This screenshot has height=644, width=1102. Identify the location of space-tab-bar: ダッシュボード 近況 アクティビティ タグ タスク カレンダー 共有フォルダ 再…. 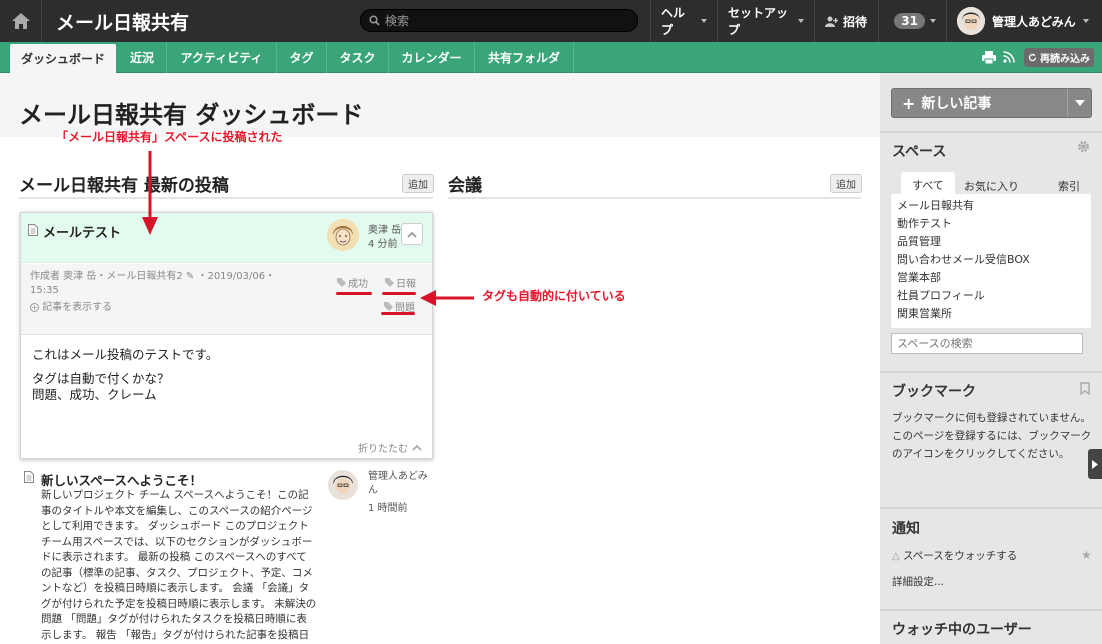
(551, 57).